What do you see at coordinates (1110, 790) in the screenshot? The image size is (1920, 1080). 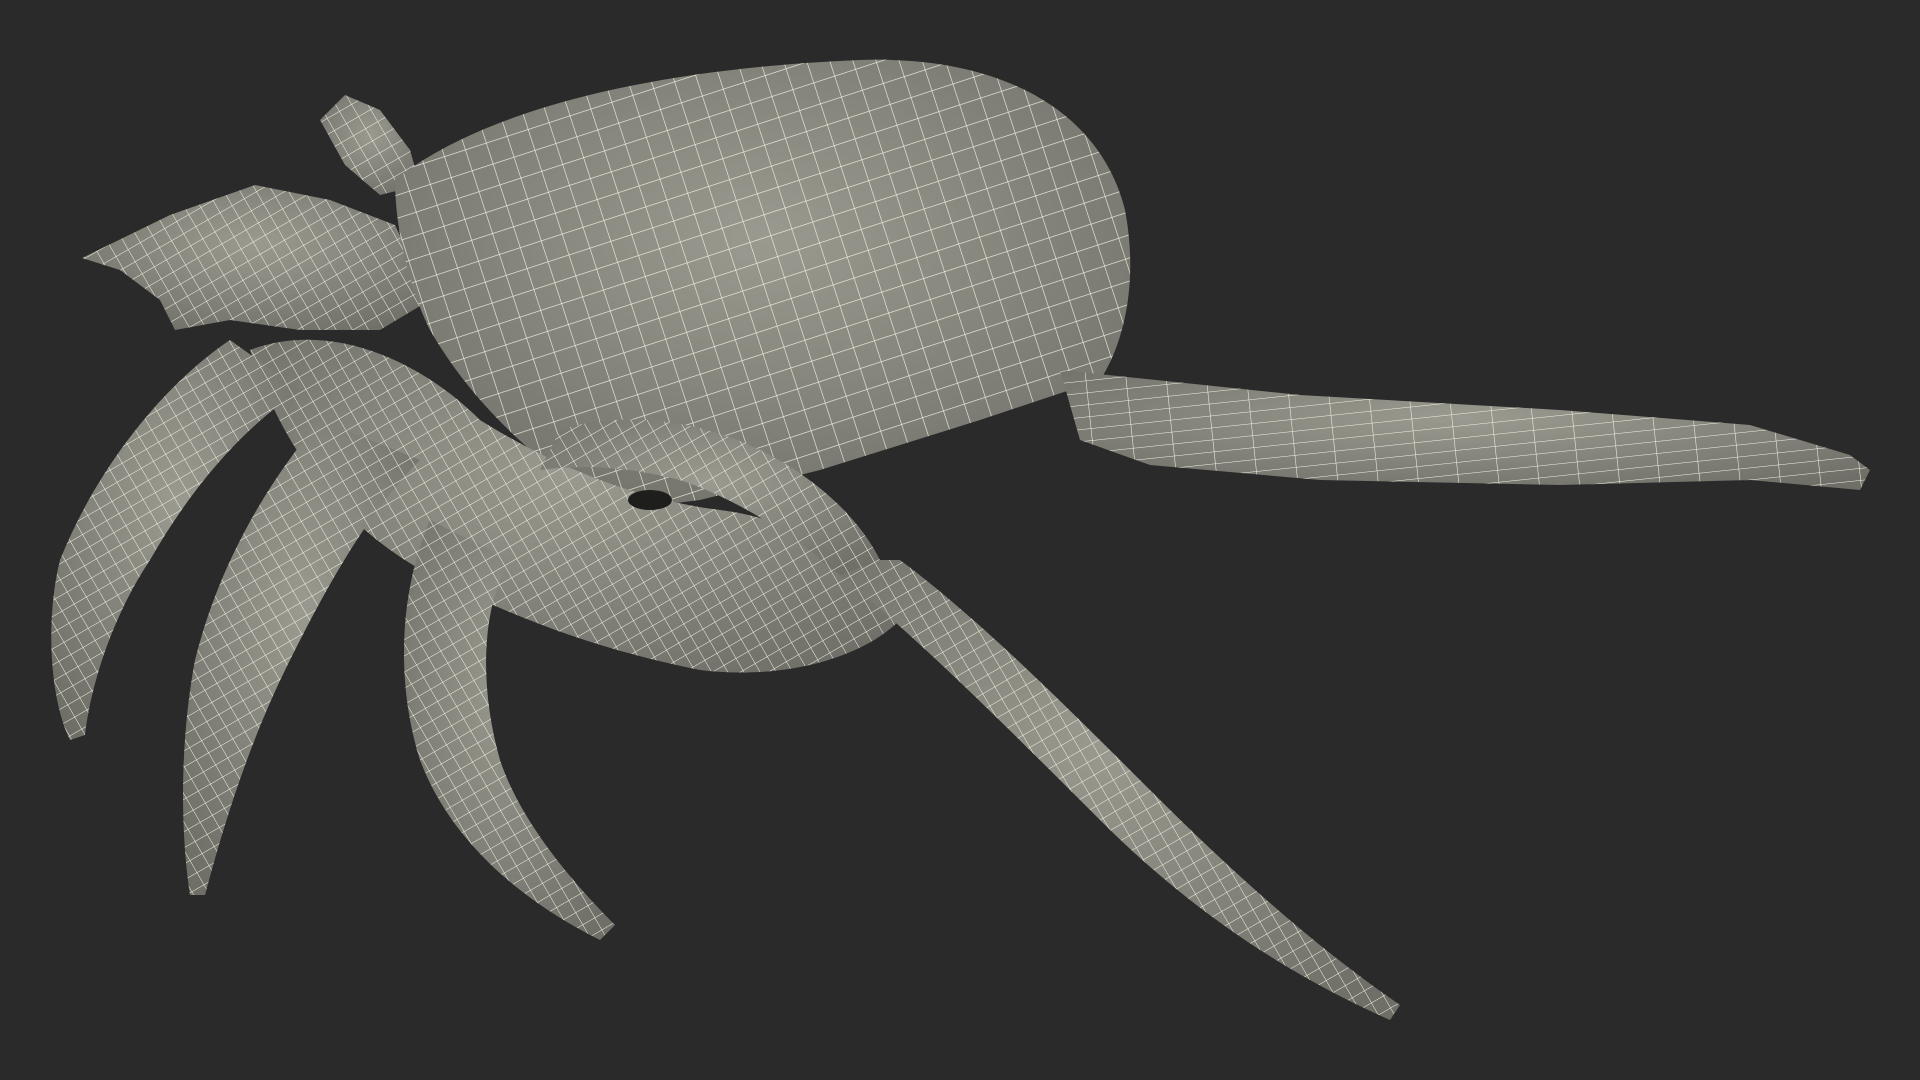 I see `spike-lower-right-mesh` at bounding box center [1110, 790].